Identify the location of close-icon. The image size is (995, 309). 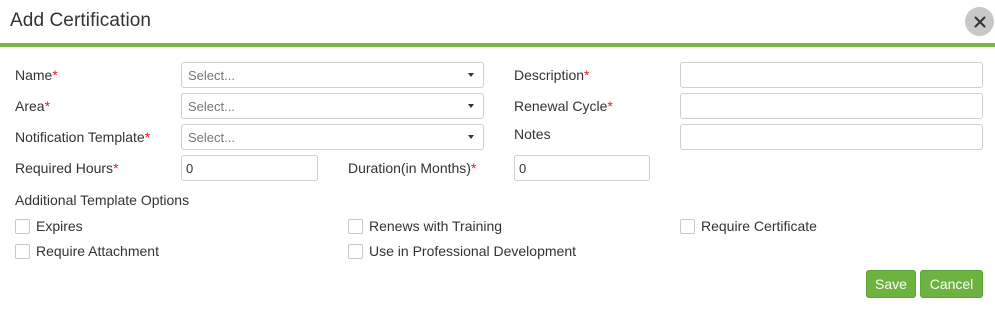
(979, 21).